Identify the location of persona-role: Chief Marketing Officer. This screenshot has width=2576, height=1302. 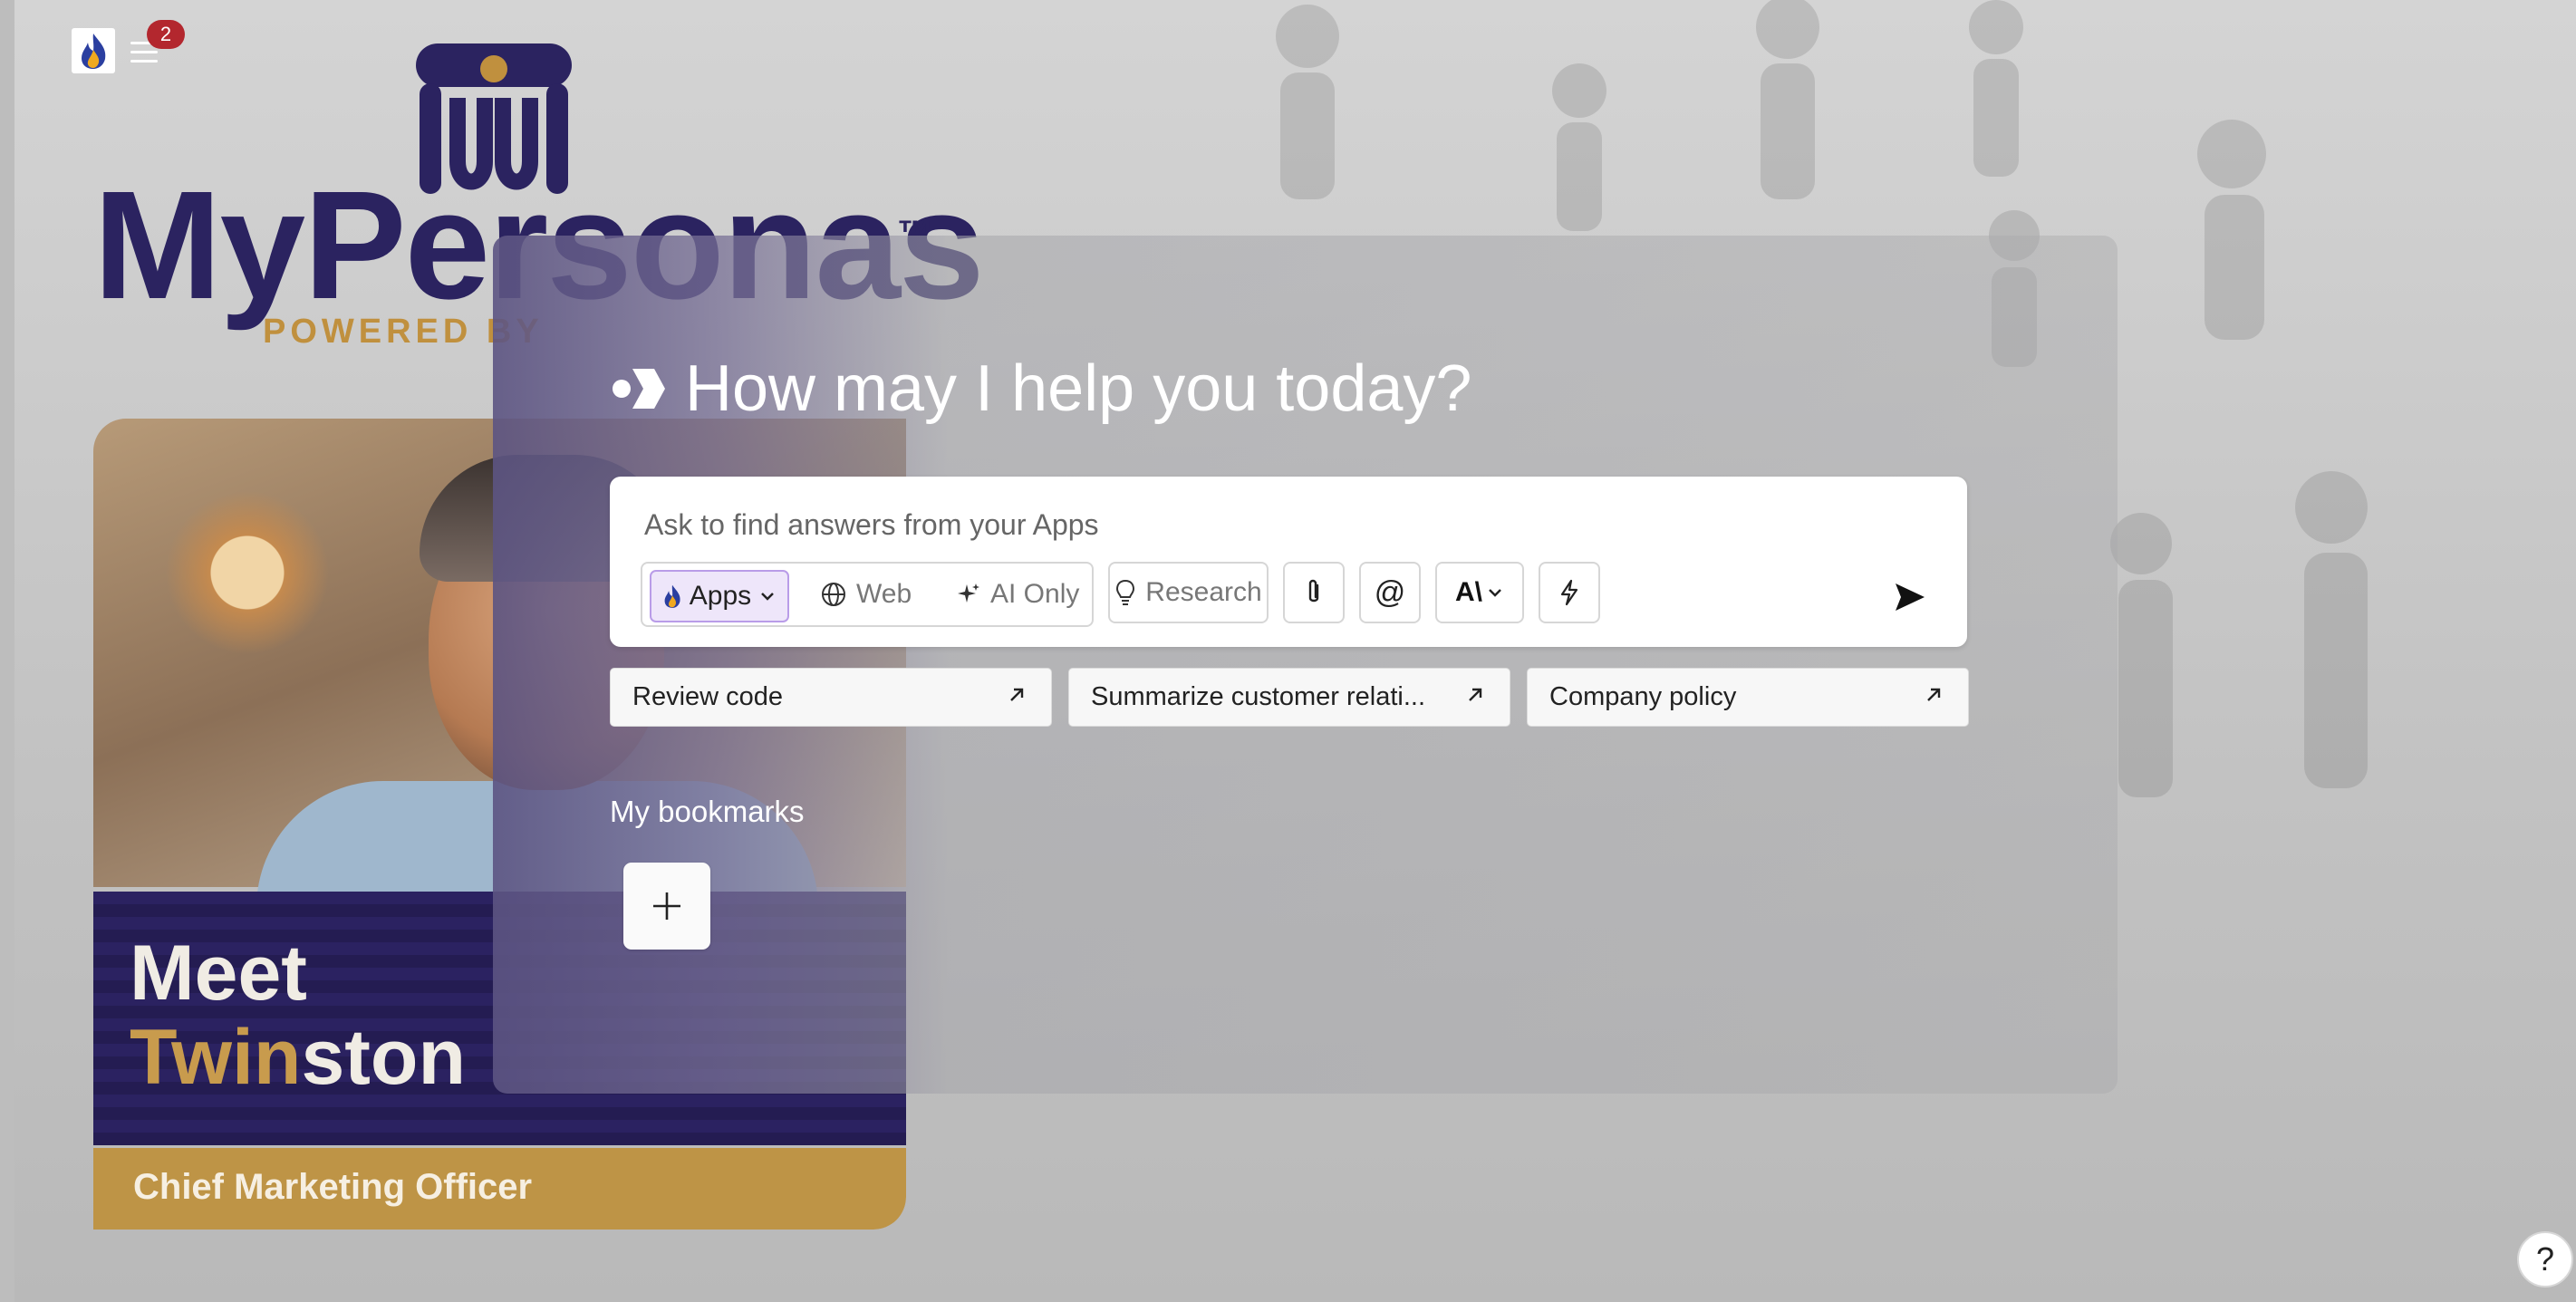
(333, 1187).